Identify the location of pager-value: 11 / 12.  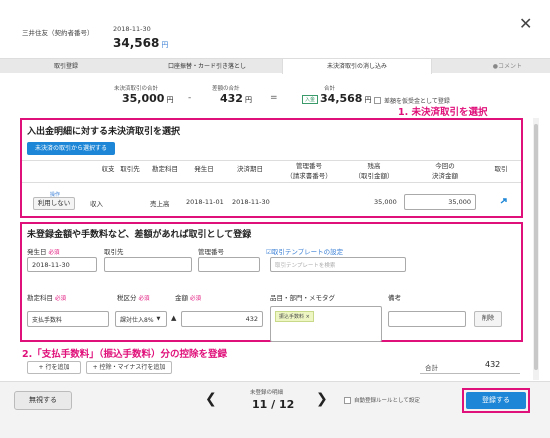
(273, 404).